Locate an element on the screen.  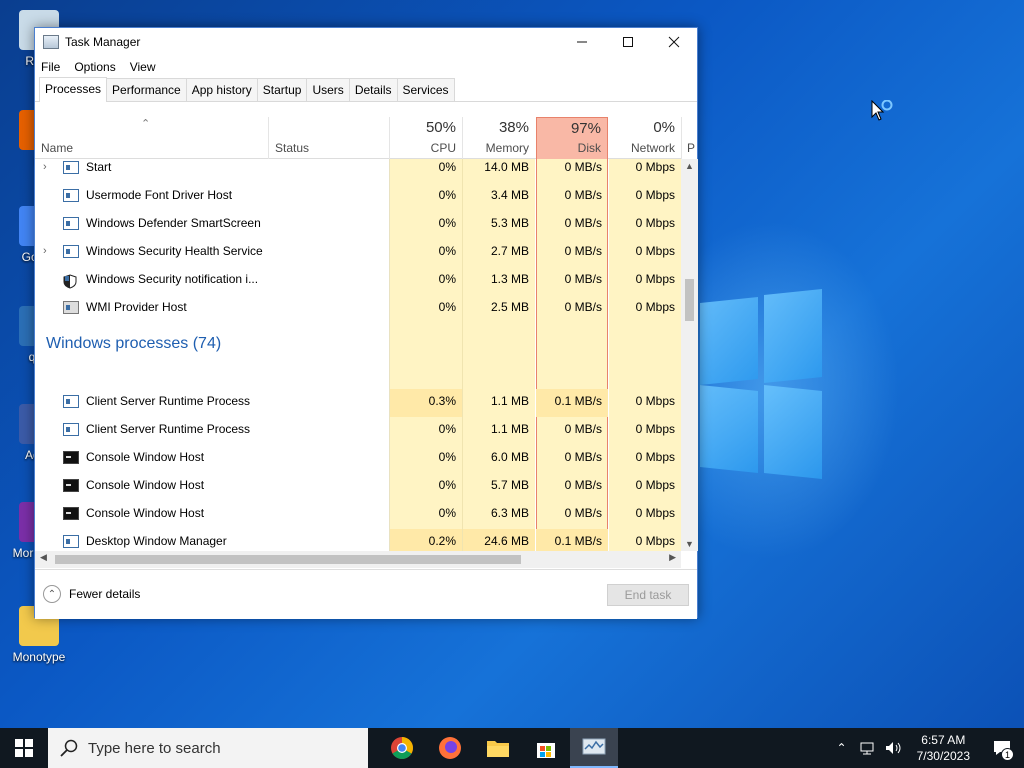
tab-services: Services is located at coordinates (425, 89).